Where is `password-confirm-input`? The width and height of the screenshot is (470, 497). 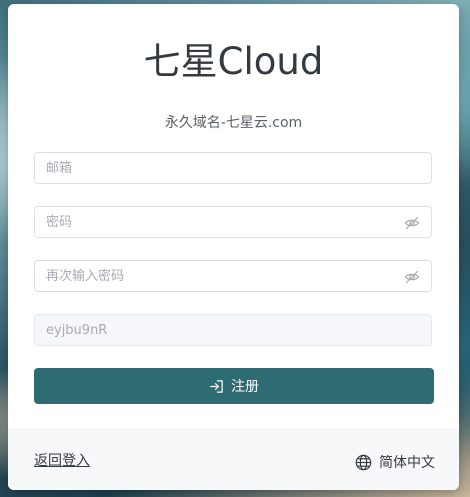
password-confirm-input is located at coordinates (216, 276).